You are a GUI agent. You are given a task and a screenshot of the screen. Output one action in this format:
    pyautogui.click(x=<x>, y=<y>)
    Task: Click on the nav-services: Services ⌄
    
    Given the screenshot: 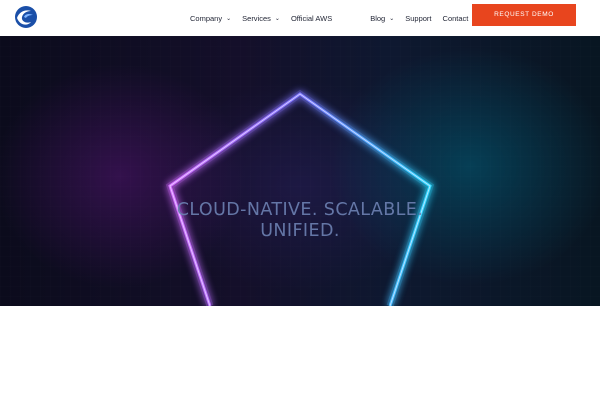 What is the action you would take?
    pyautogui.click(x=261, y=18)
    